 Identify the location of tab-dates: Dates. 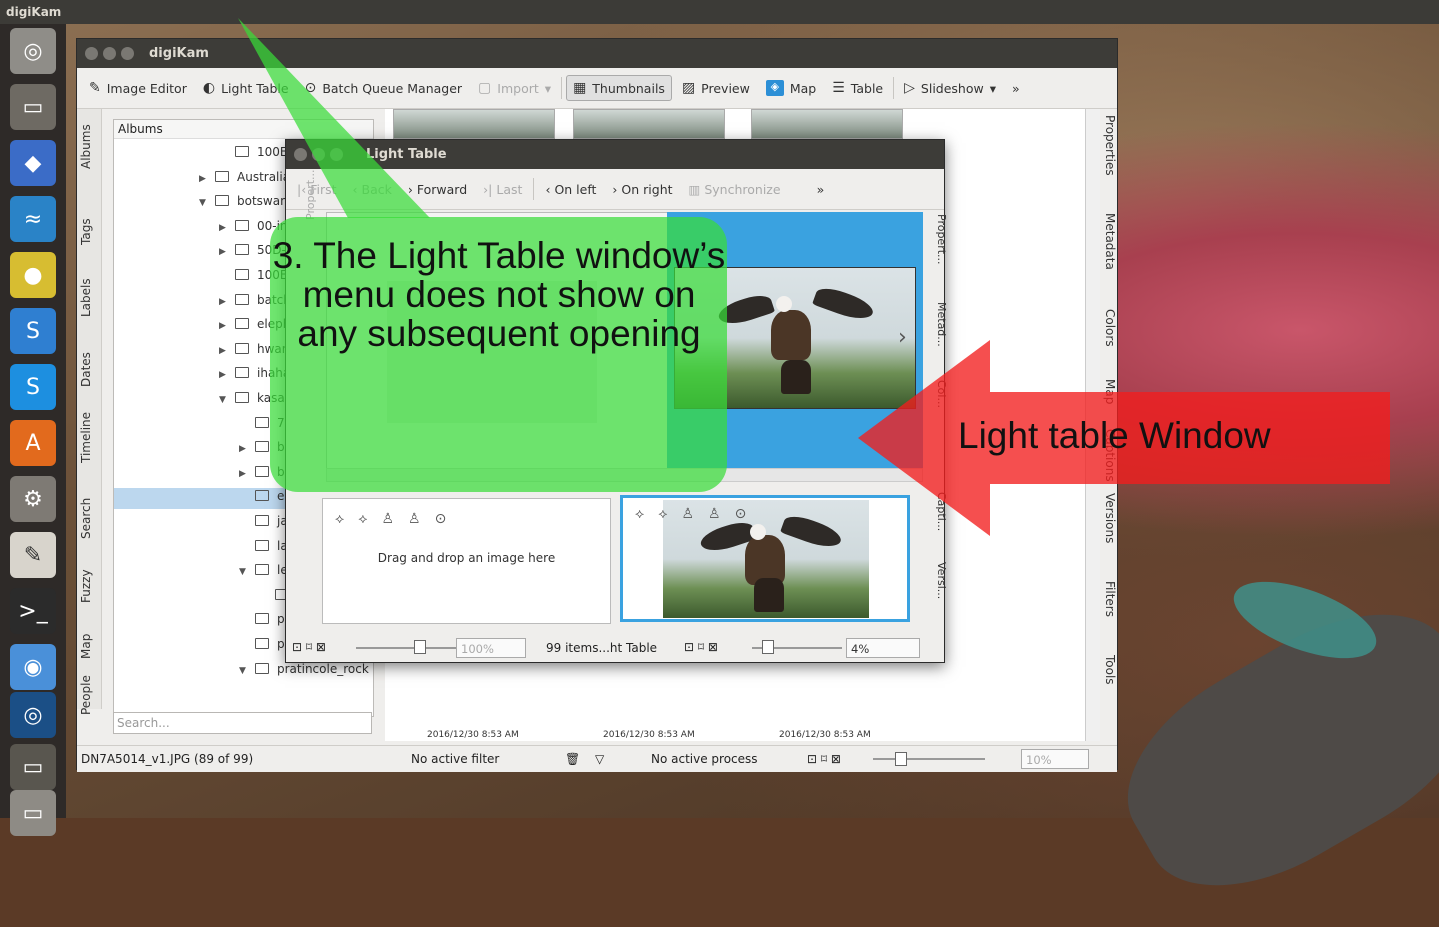
(86, 369).